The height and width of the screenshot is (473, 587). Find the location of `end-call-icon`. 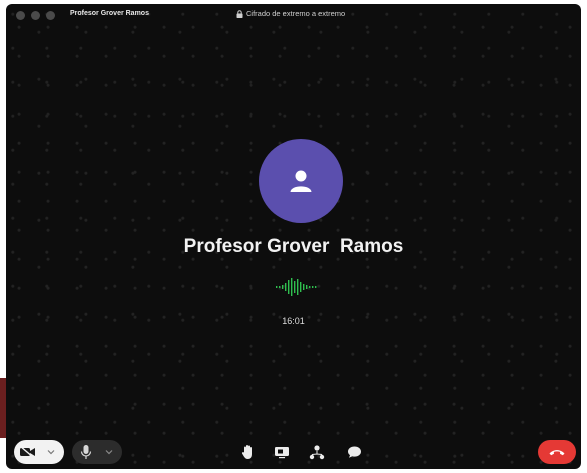

end-call-icon is located at coordinates (557, 453).